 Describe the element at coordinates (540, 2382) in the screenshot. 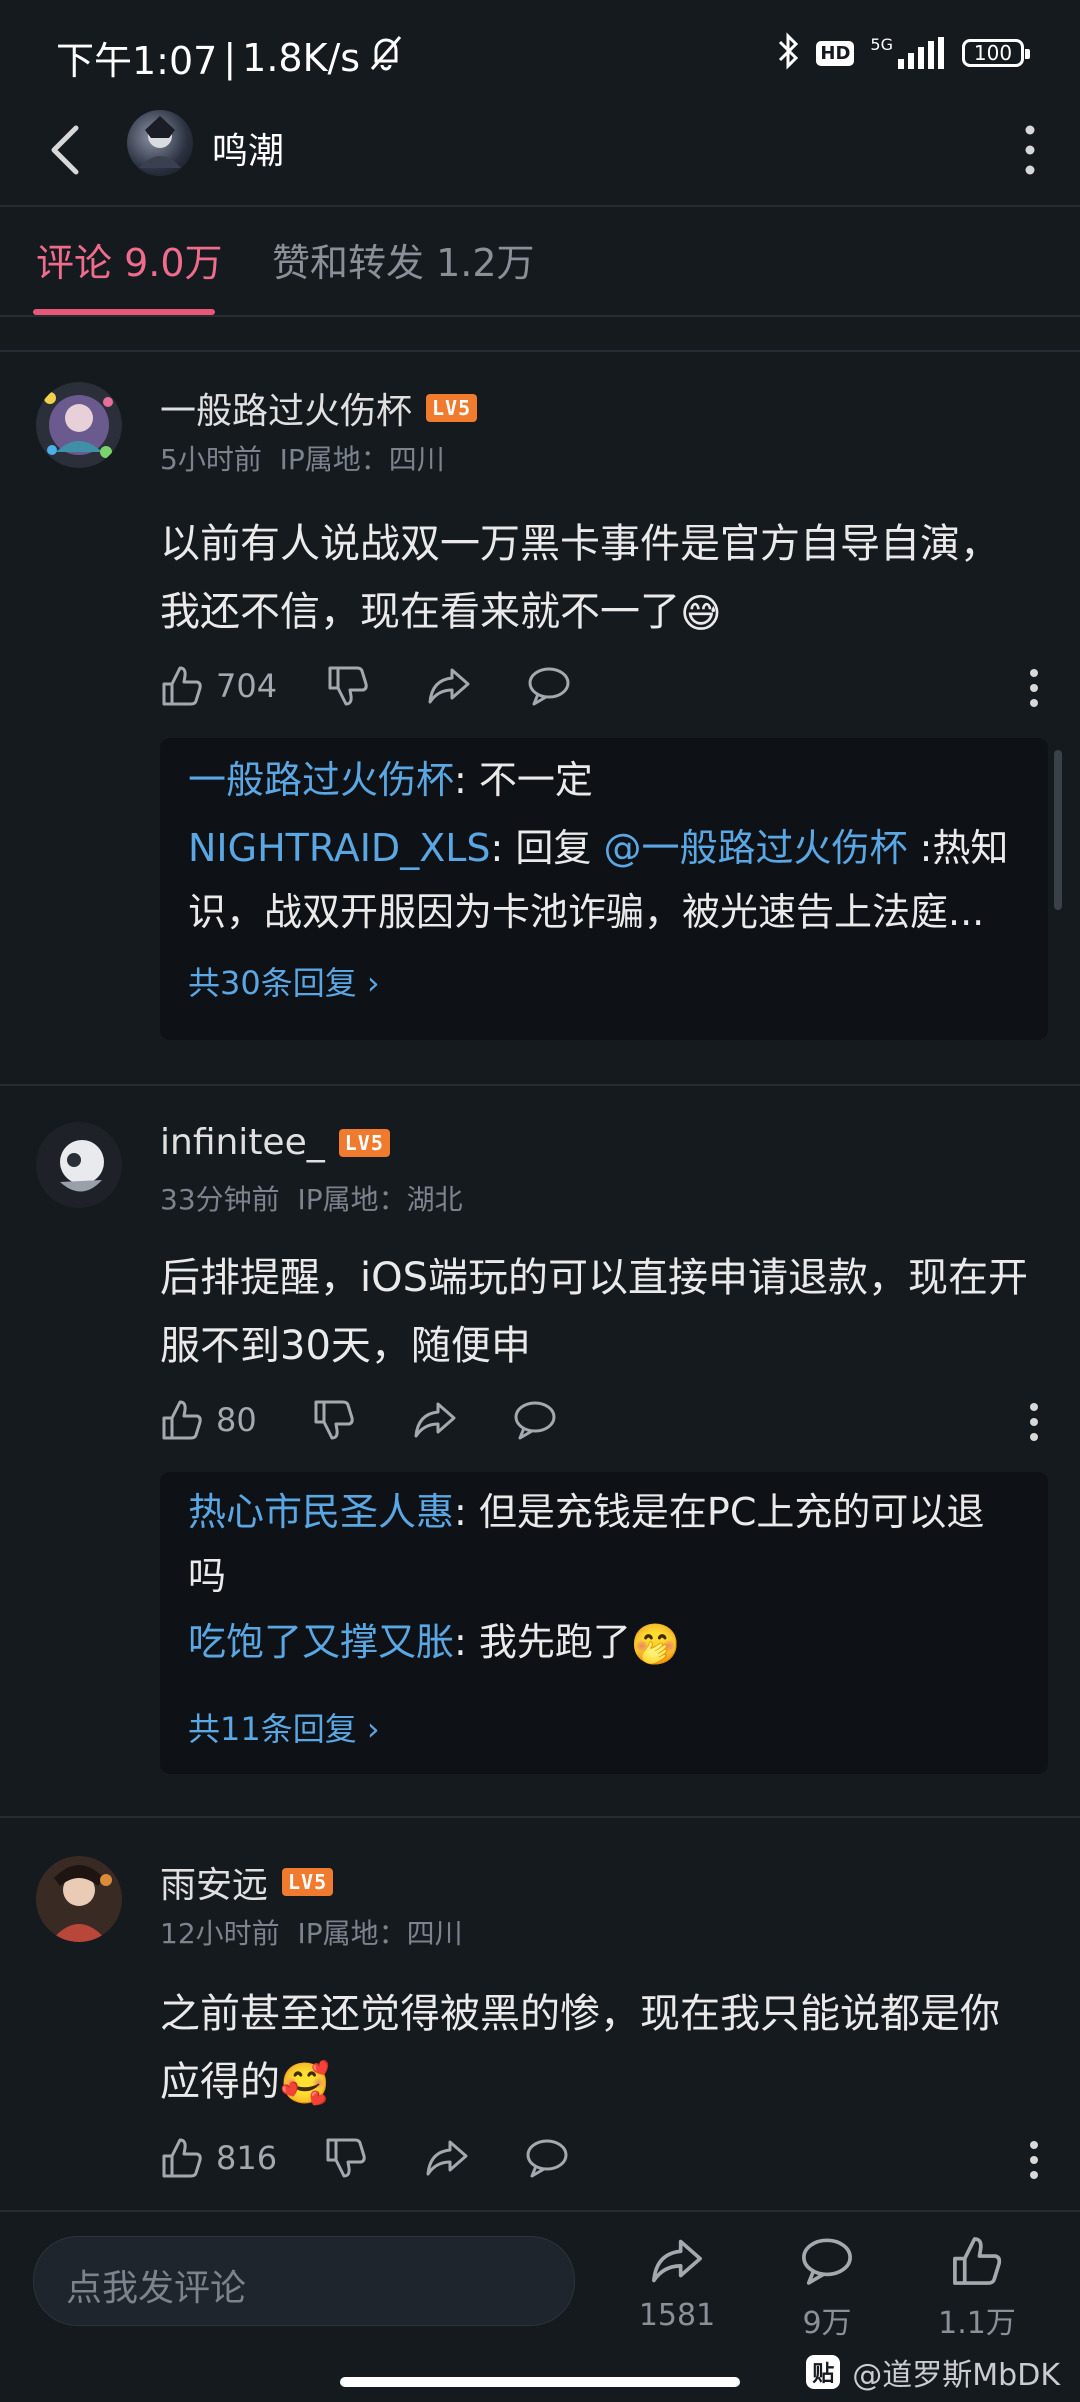

I see `home-indicator` at that location.